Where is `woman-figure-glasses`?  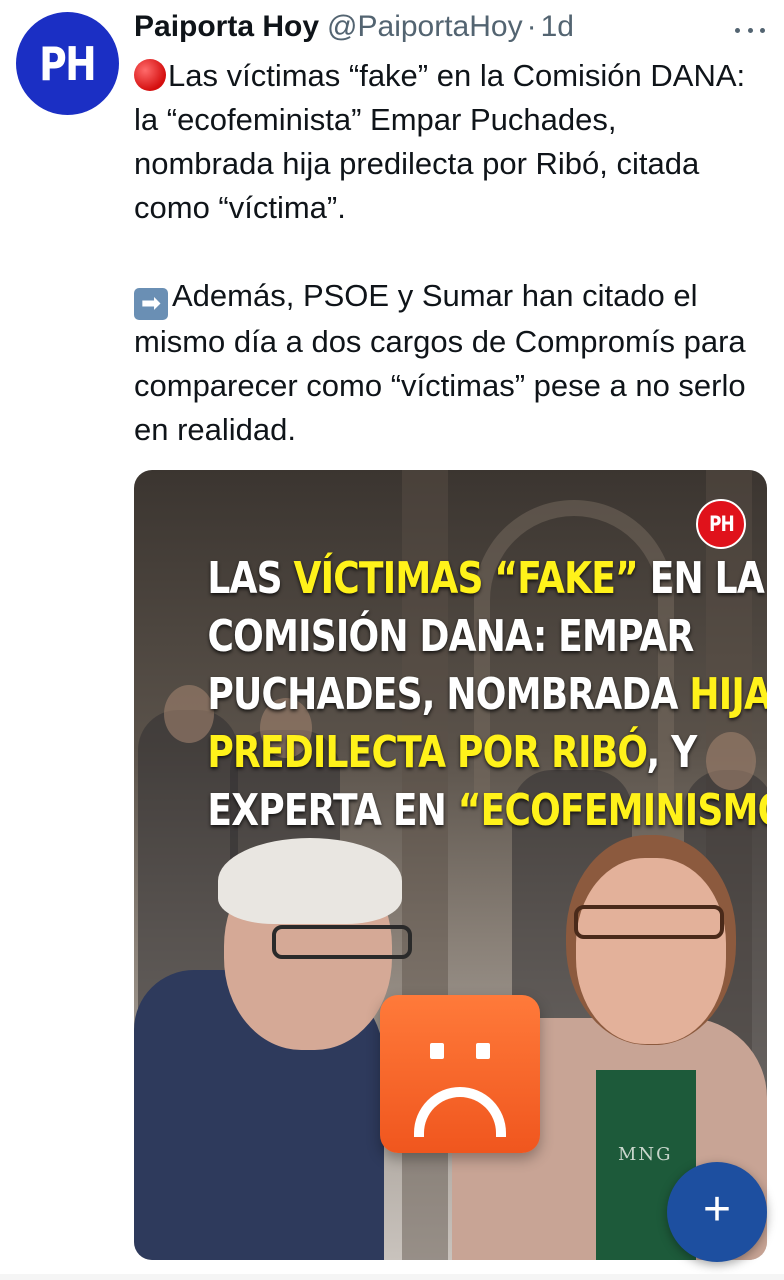
woman-figure-glasses is located at coordinates (649, 922).